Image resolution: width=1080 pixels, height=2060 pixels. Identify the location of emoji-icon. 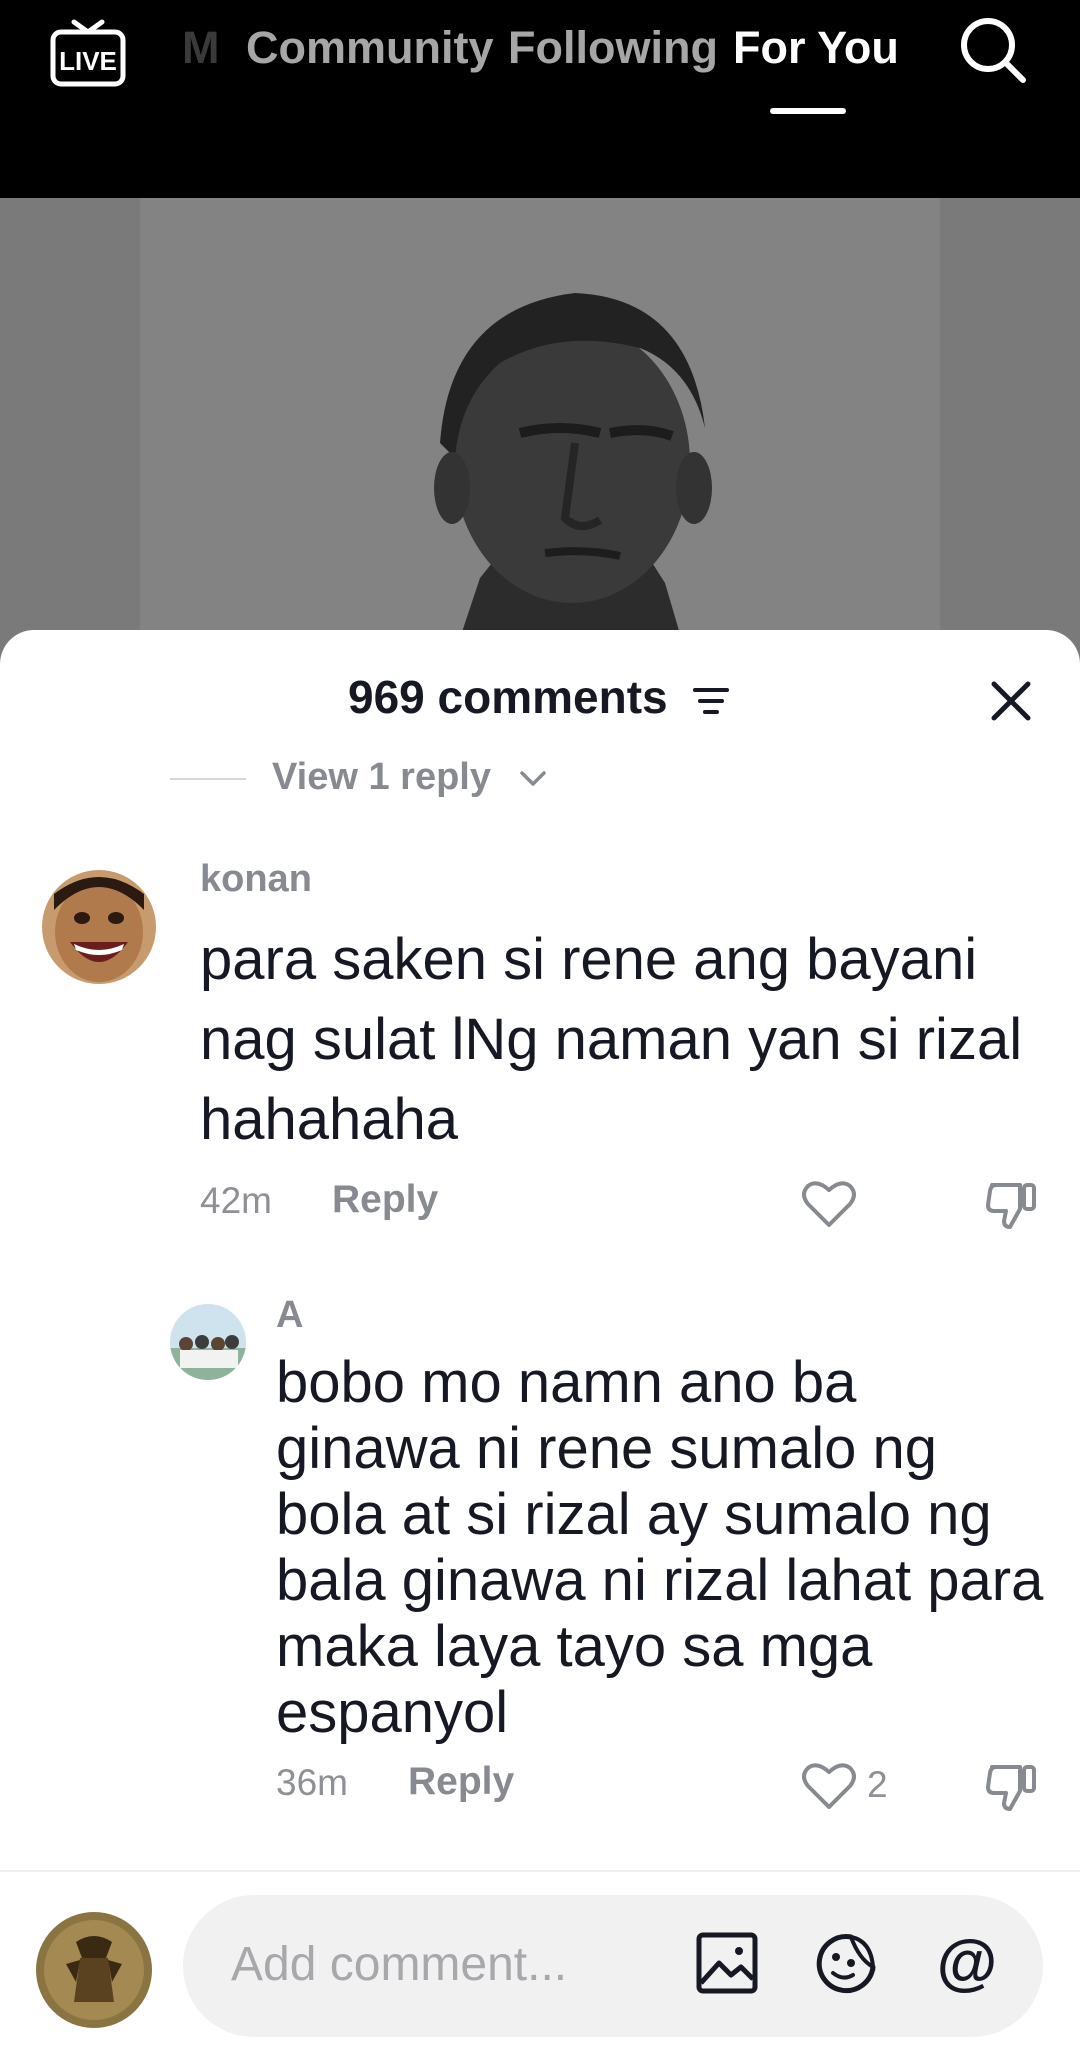
(847, 1963).